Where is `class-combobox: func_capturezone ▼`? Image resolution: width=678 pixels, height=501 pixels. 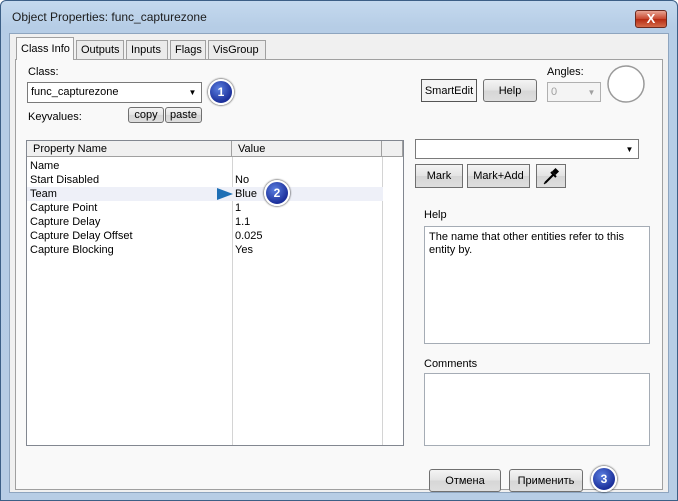
class-combobox: func_capturezone ▼ is located at coordinates (114, 92).